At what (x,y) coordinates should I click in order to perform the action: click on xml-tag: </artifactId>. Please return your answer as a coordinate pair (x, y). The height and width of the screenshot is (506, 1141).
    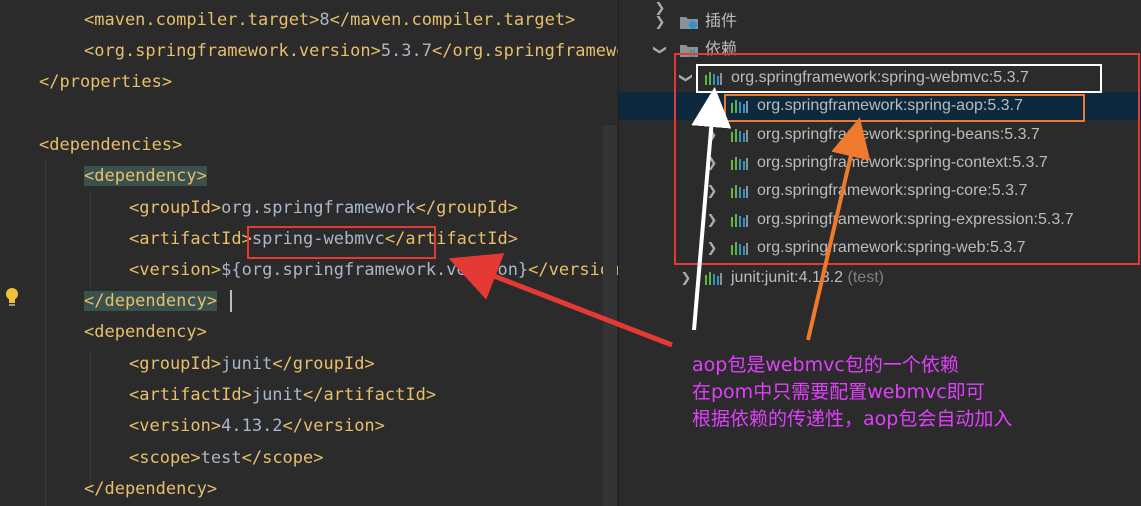
    Looking at the image, I should click on (370, 395).